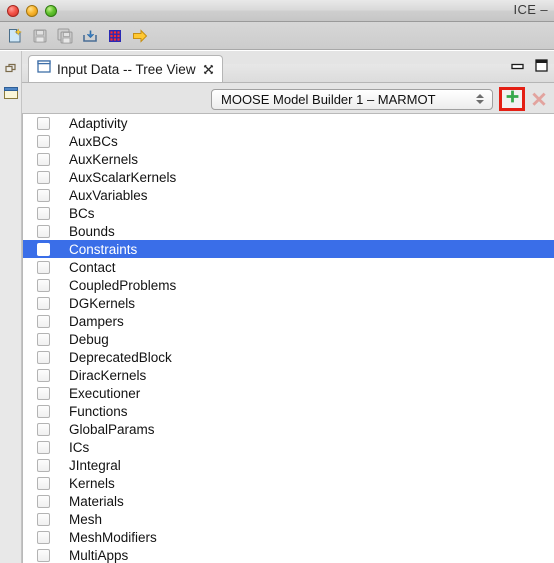 The height and width of the screenshot is (563, 554). I want to click on tree-row: Constraints, so click(288, 249).